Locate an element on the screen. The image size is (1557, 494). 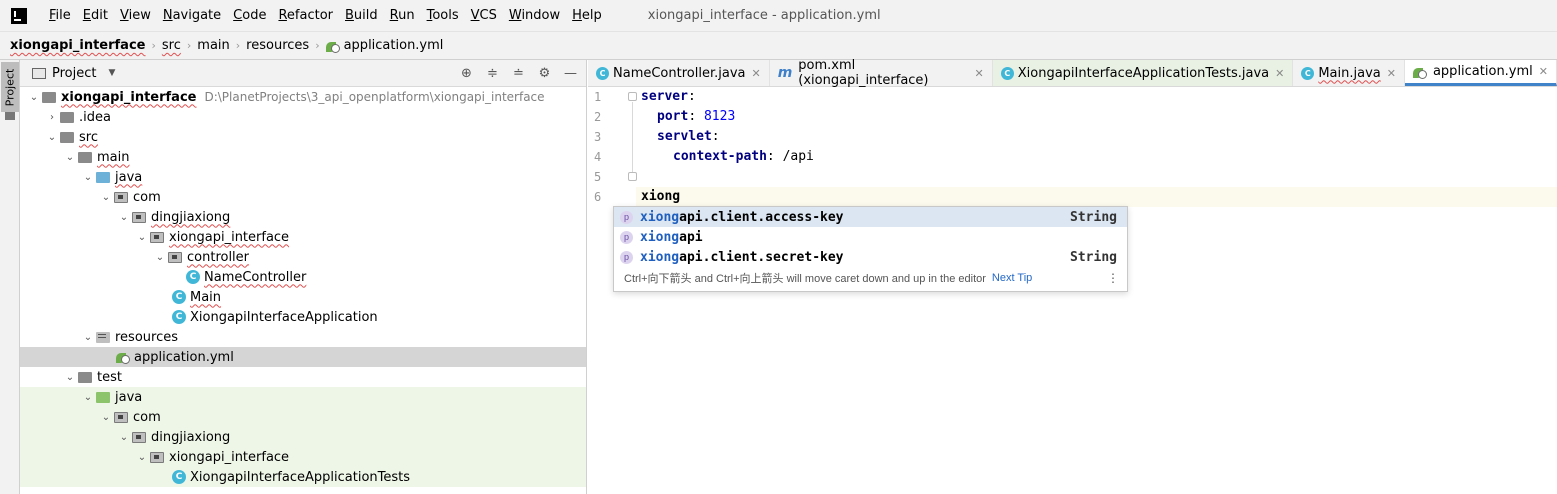
project-view-selector: Project ▼ is located at coordinates (73, 73).